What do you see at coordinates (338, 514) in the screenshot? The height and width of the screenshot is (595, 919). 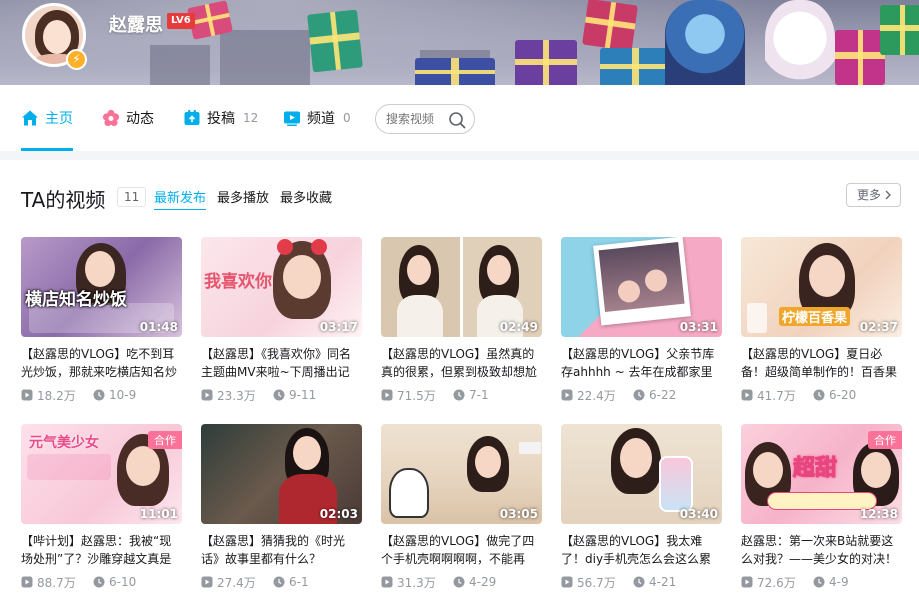 I see `video-duration: 02:03` at bounding box center [338, 514].